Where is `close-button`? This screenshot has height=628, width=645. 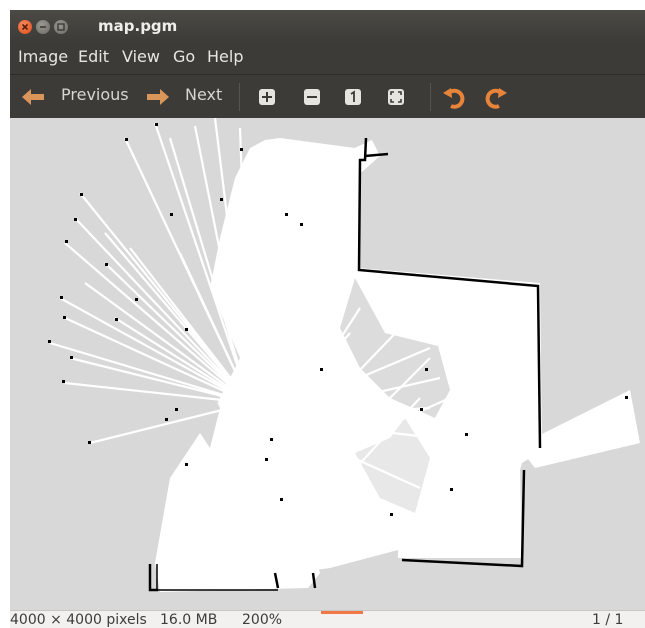 close-button is located at coordinates (25, 27).